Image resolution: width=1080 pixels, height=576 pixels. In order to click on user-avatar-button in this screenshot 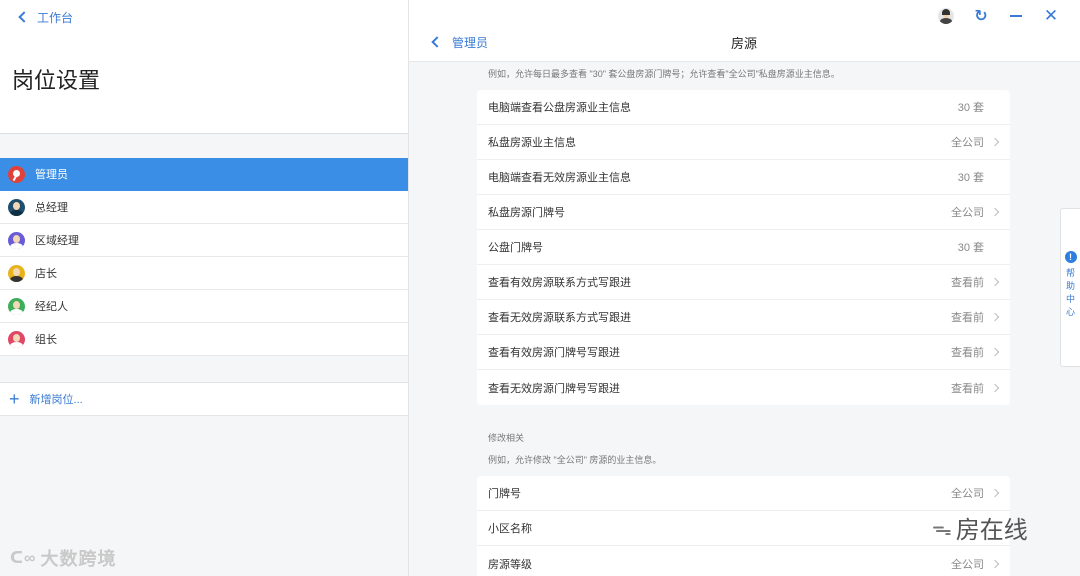, I will do `click(946, 16)`.